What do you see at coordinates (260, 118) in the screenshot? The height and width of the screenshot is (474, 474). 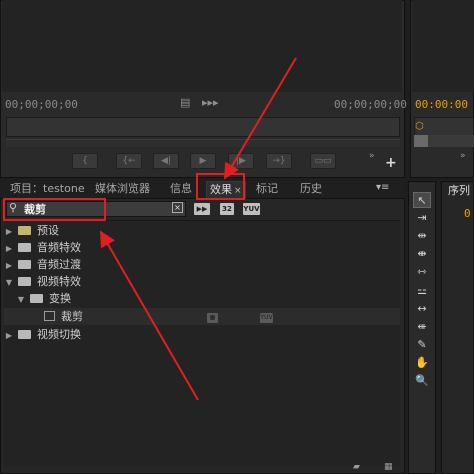 I see `arrow-to-effects-tab` at bounding box center [260, 118].